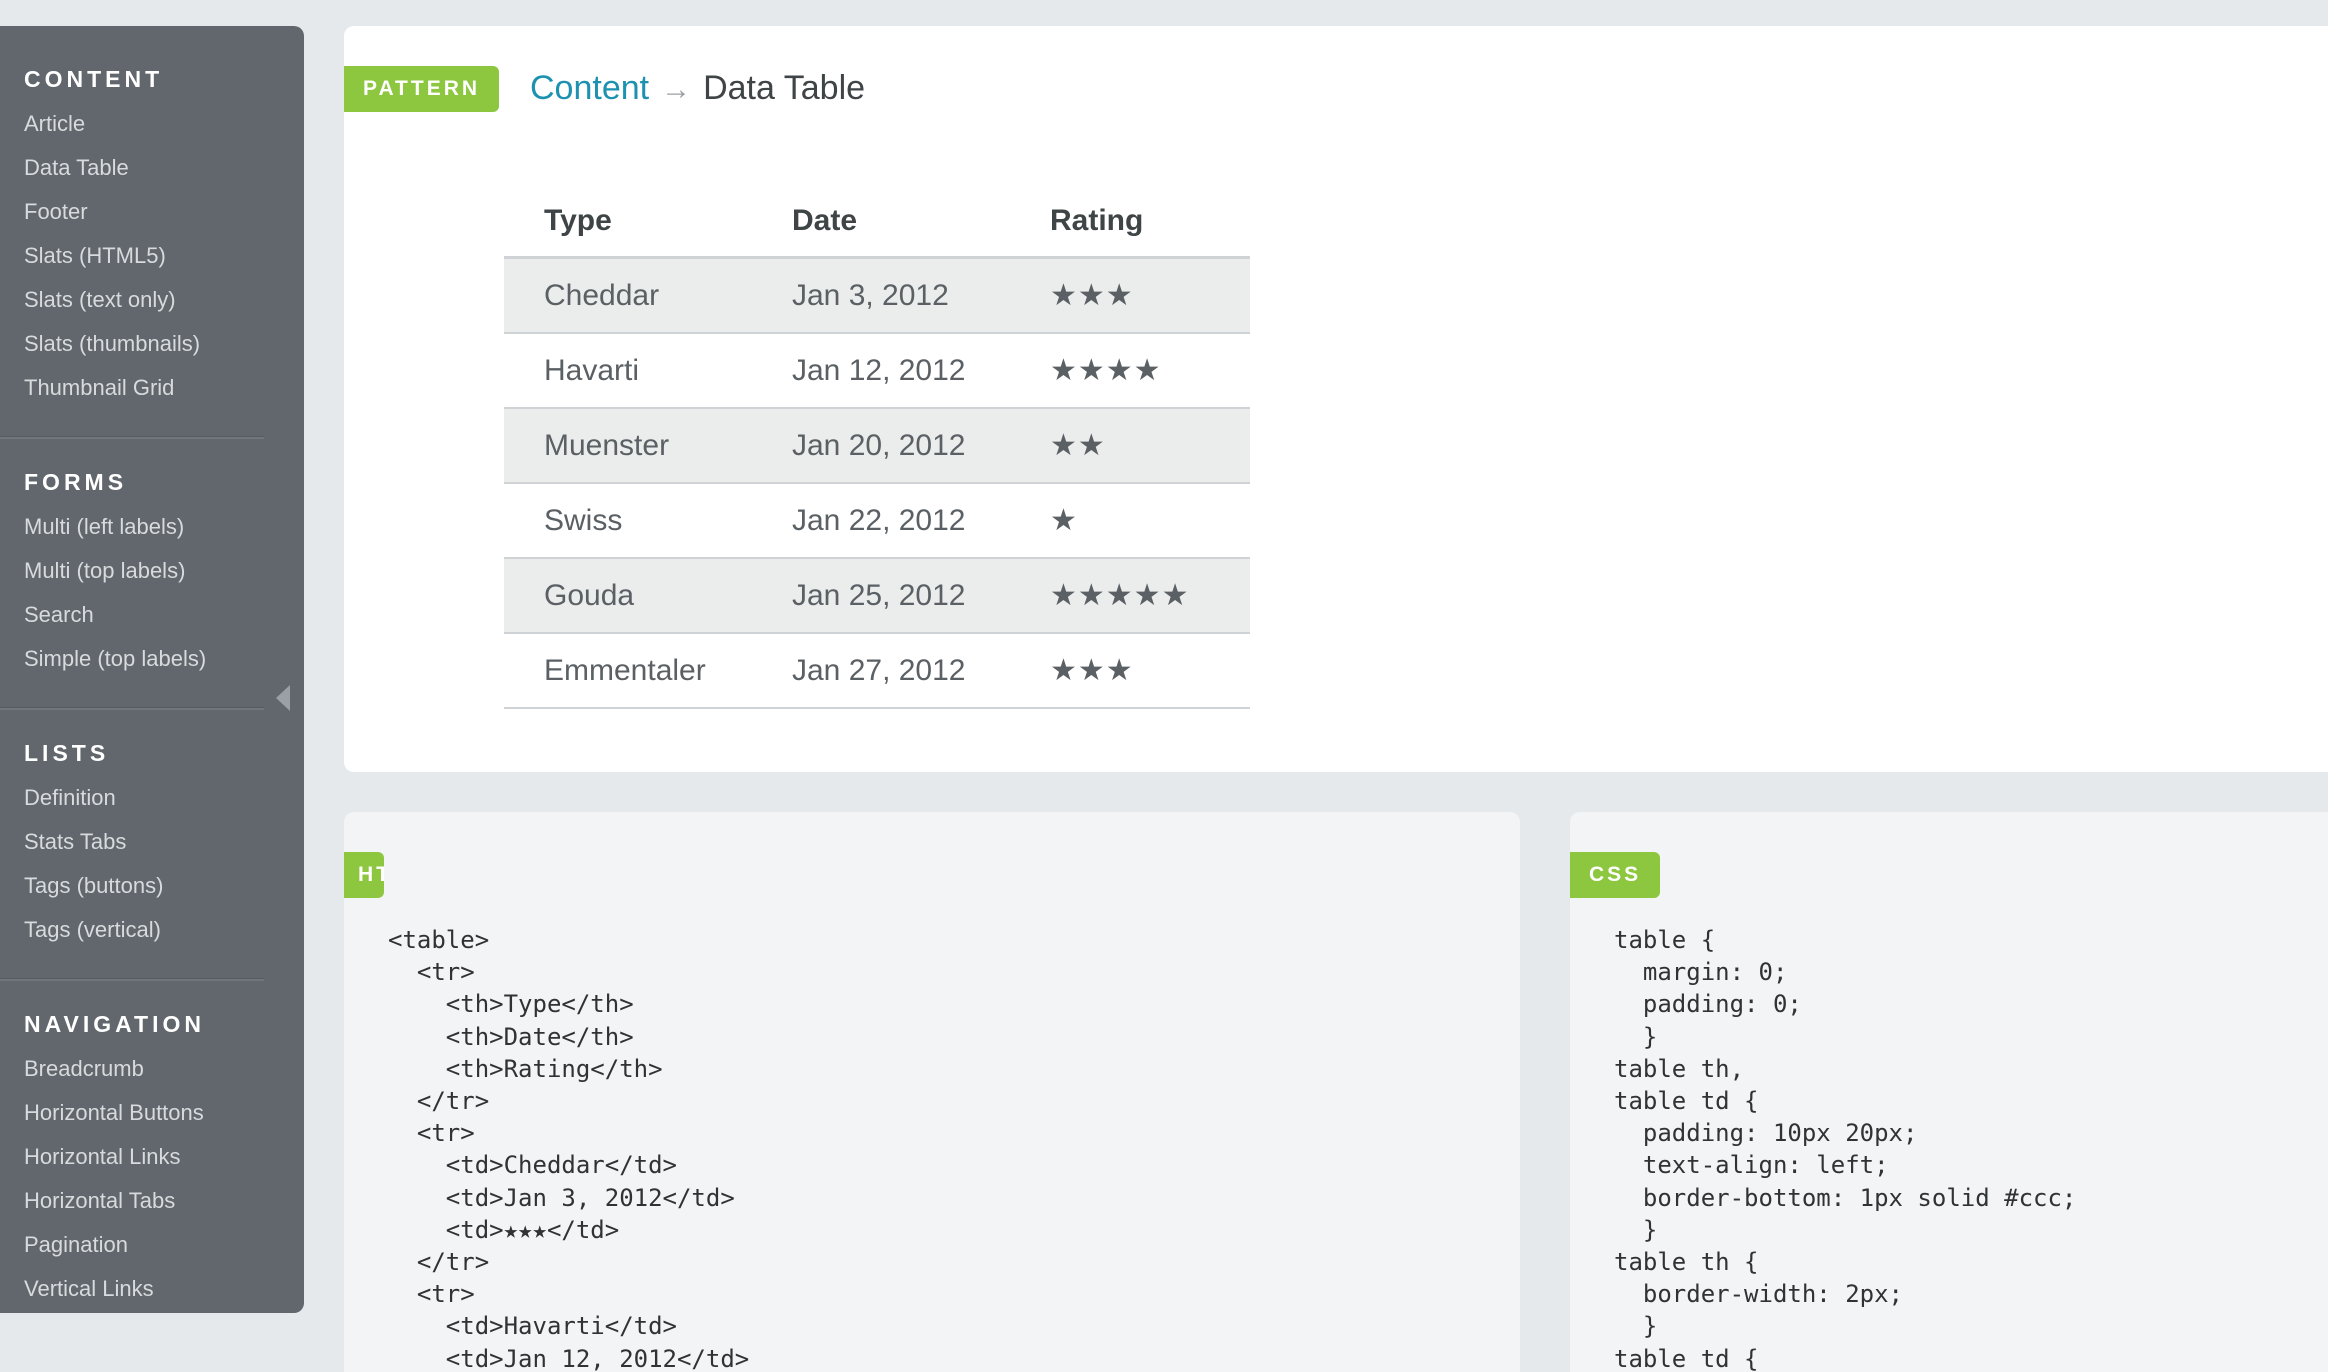 This screenshot has height=1372, width=2328. What do you see at coordinates (628, 222) in the screenshot?
I see `column-header-type: Type` at bounding box center [628, 222].